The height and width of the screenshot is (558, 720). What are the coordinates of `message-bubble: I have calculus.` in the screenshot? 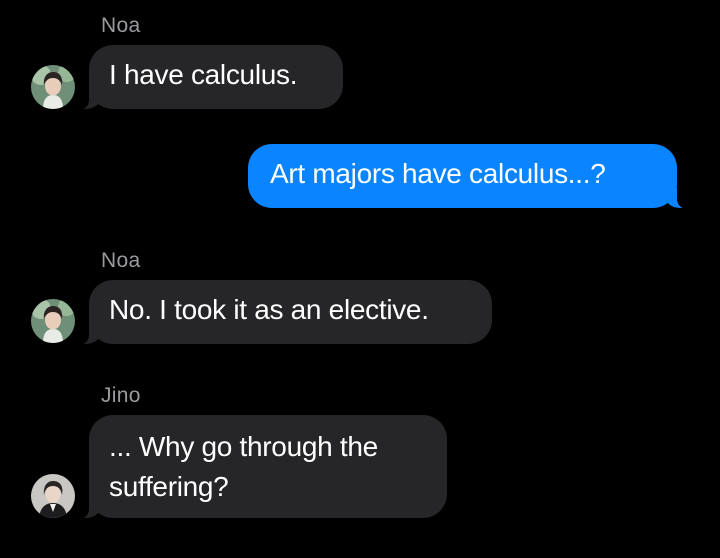 It's located at (209, 77).